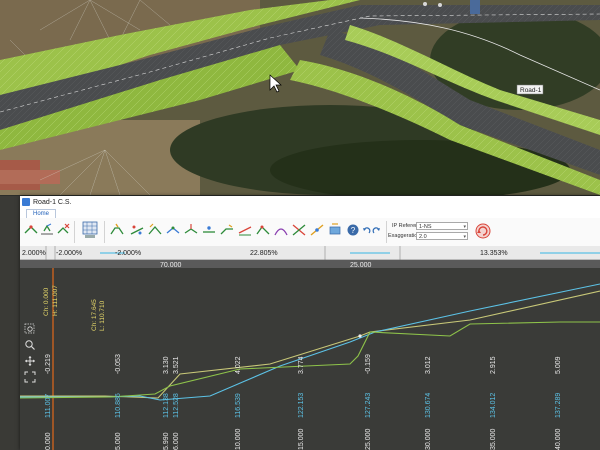  What do you see at coordinates (425, 227) in the screenshot?
I see `ip-reference-value: 1-NS` at bounding box center [425, 227].